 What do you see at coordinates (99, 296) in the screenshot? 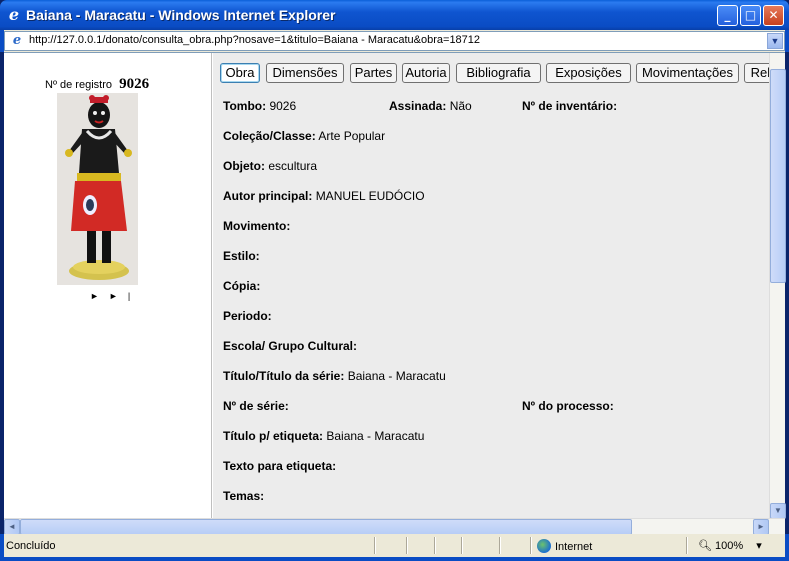
I see `next-image-button: ►` at bounding box center [99, 296].